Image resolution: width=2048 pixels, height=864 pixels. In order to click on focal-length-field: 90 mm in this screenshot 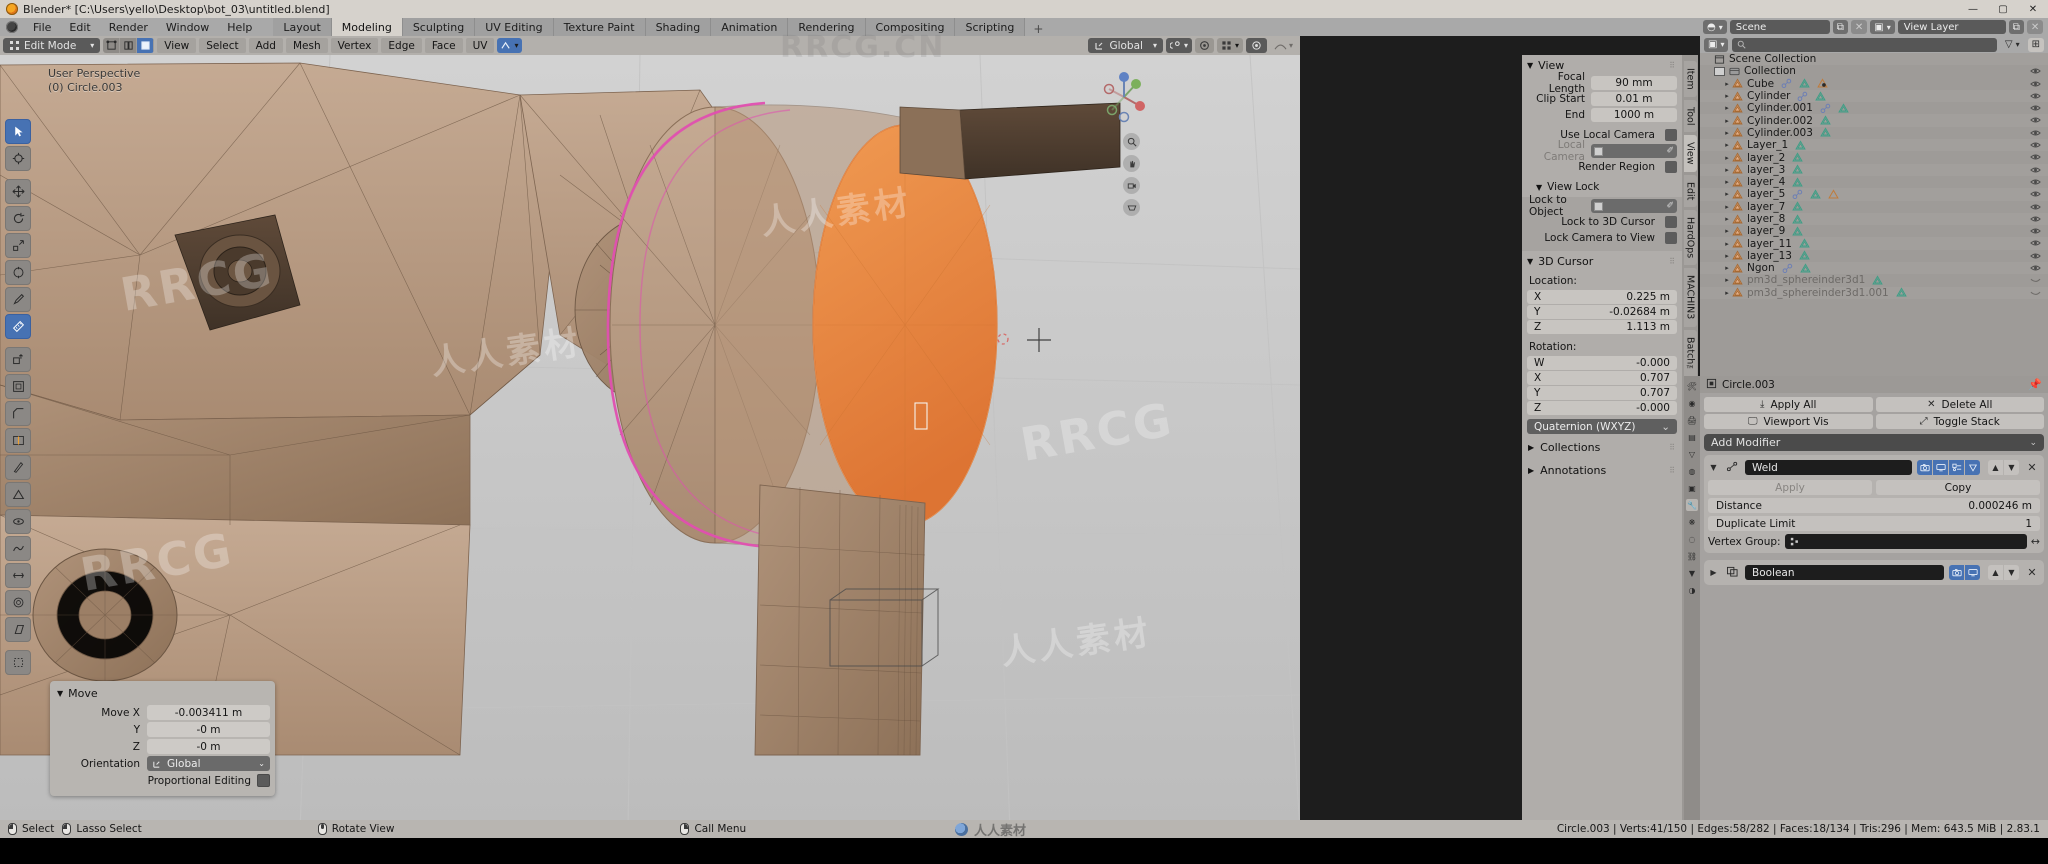, I will do `click(1634, 83)`.